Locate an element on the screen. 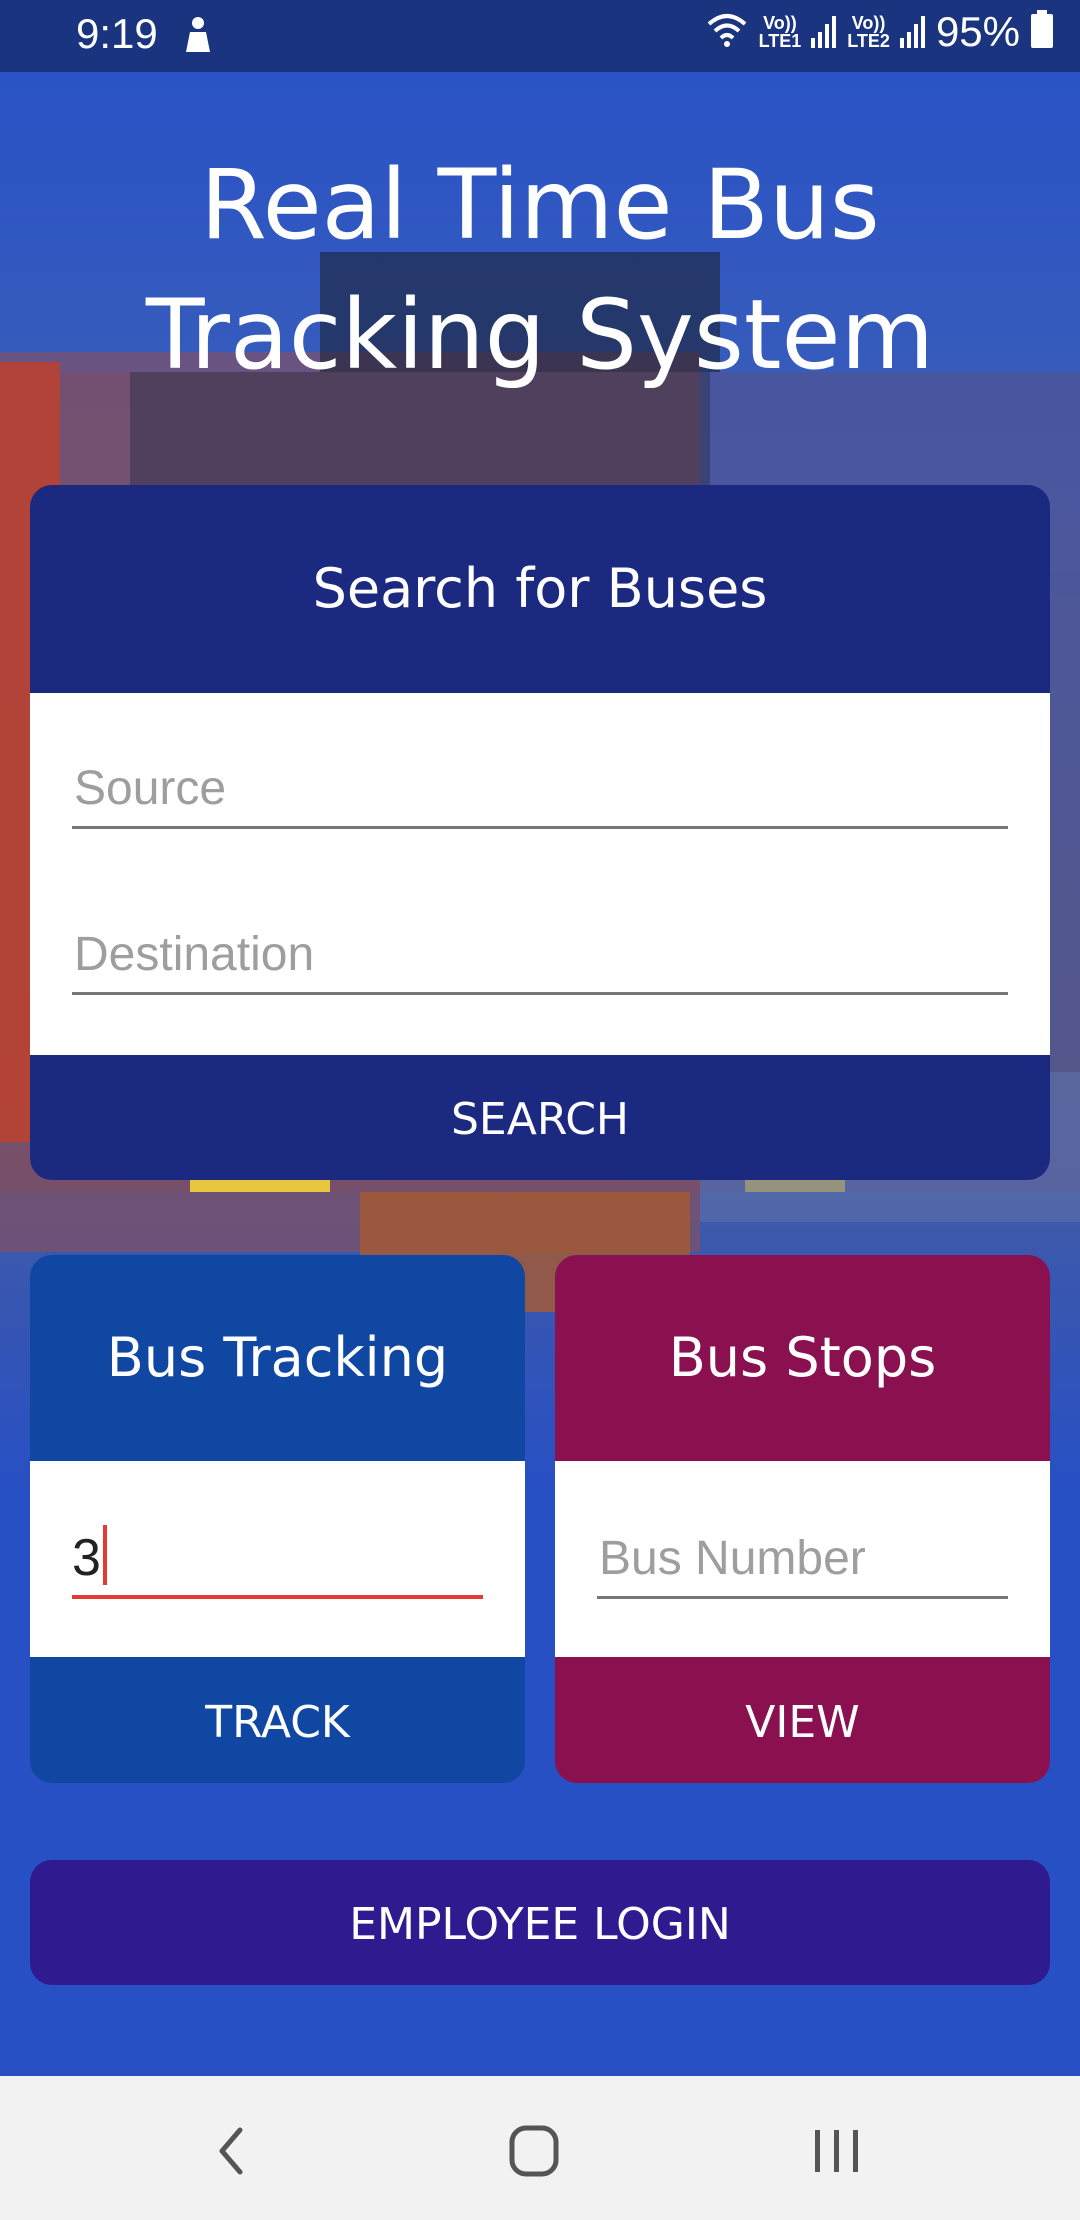 This screenshot has width=1080, height=2220. sim2-volte: Vo)) is located at coordinates (868, 23).